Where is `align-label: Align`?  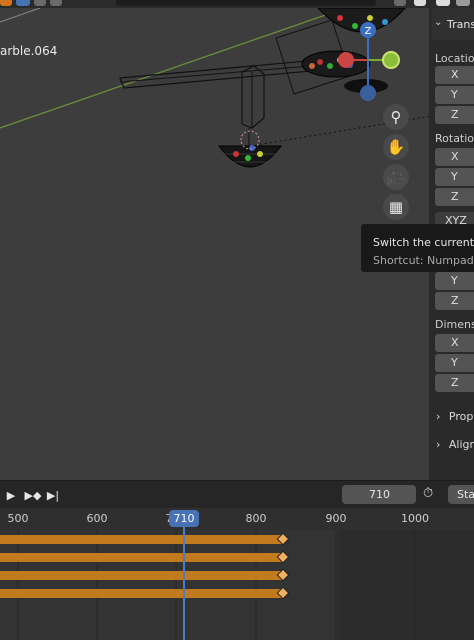
align-label: Align is located at coordinates (461, 444).